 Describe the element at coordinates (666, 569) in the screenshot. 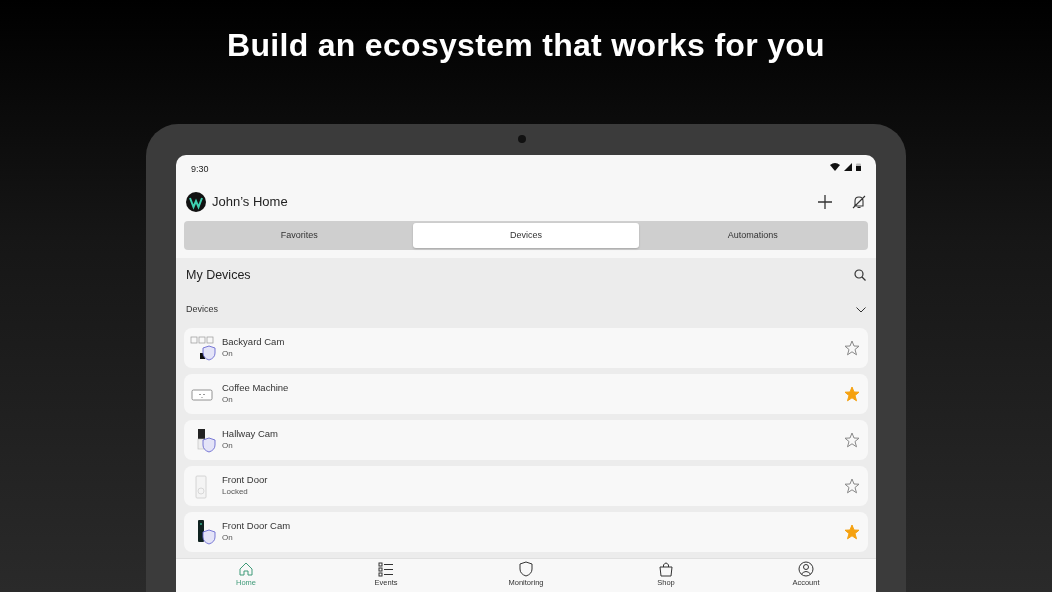

I see `bag-icon` at that location.